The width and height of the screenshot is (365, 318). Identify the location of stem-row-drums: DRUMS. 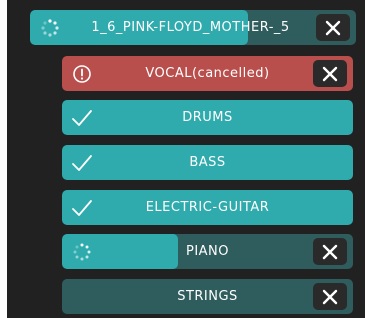
(207, 117).